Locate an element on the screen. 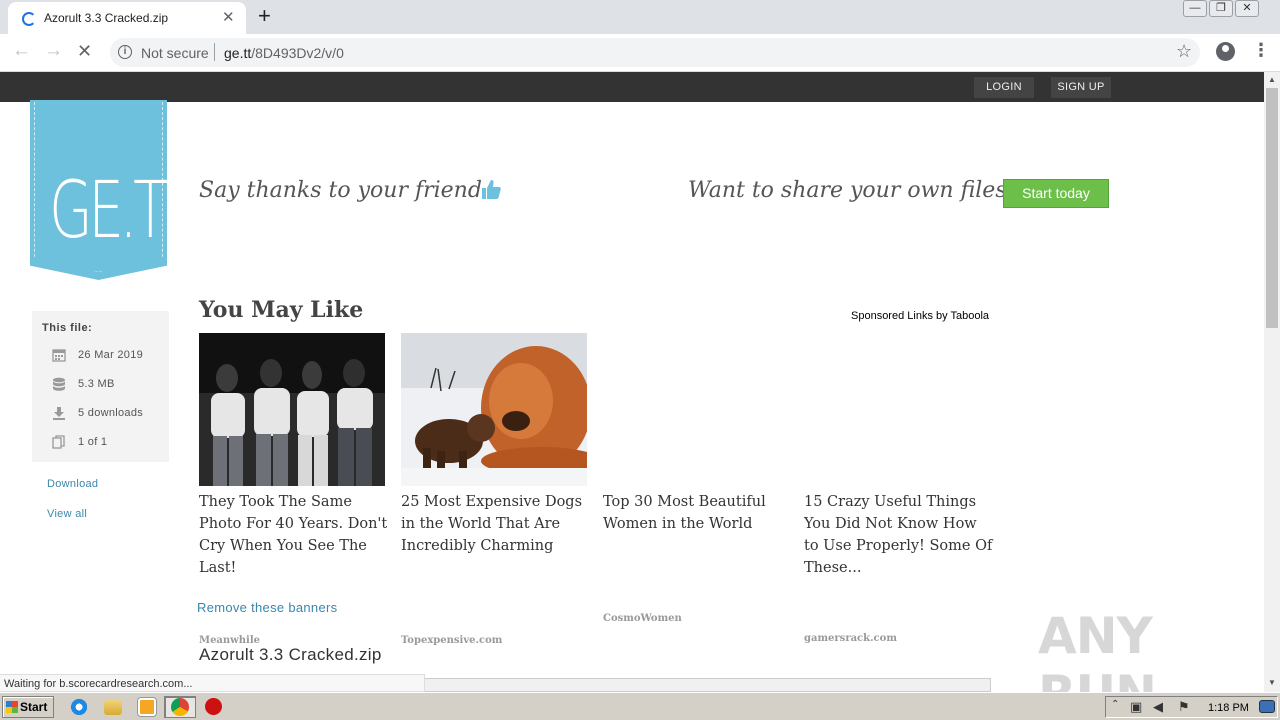  back-arrow-icon: ← is located at coordinates (21, 51).